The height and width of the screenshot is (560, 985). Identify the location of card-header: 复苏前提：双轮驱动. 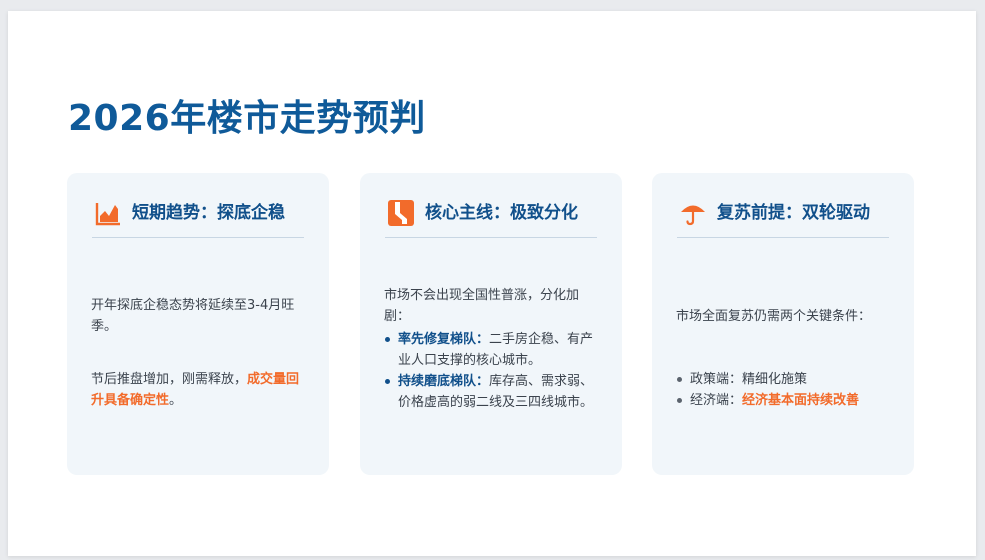
(783, 218).